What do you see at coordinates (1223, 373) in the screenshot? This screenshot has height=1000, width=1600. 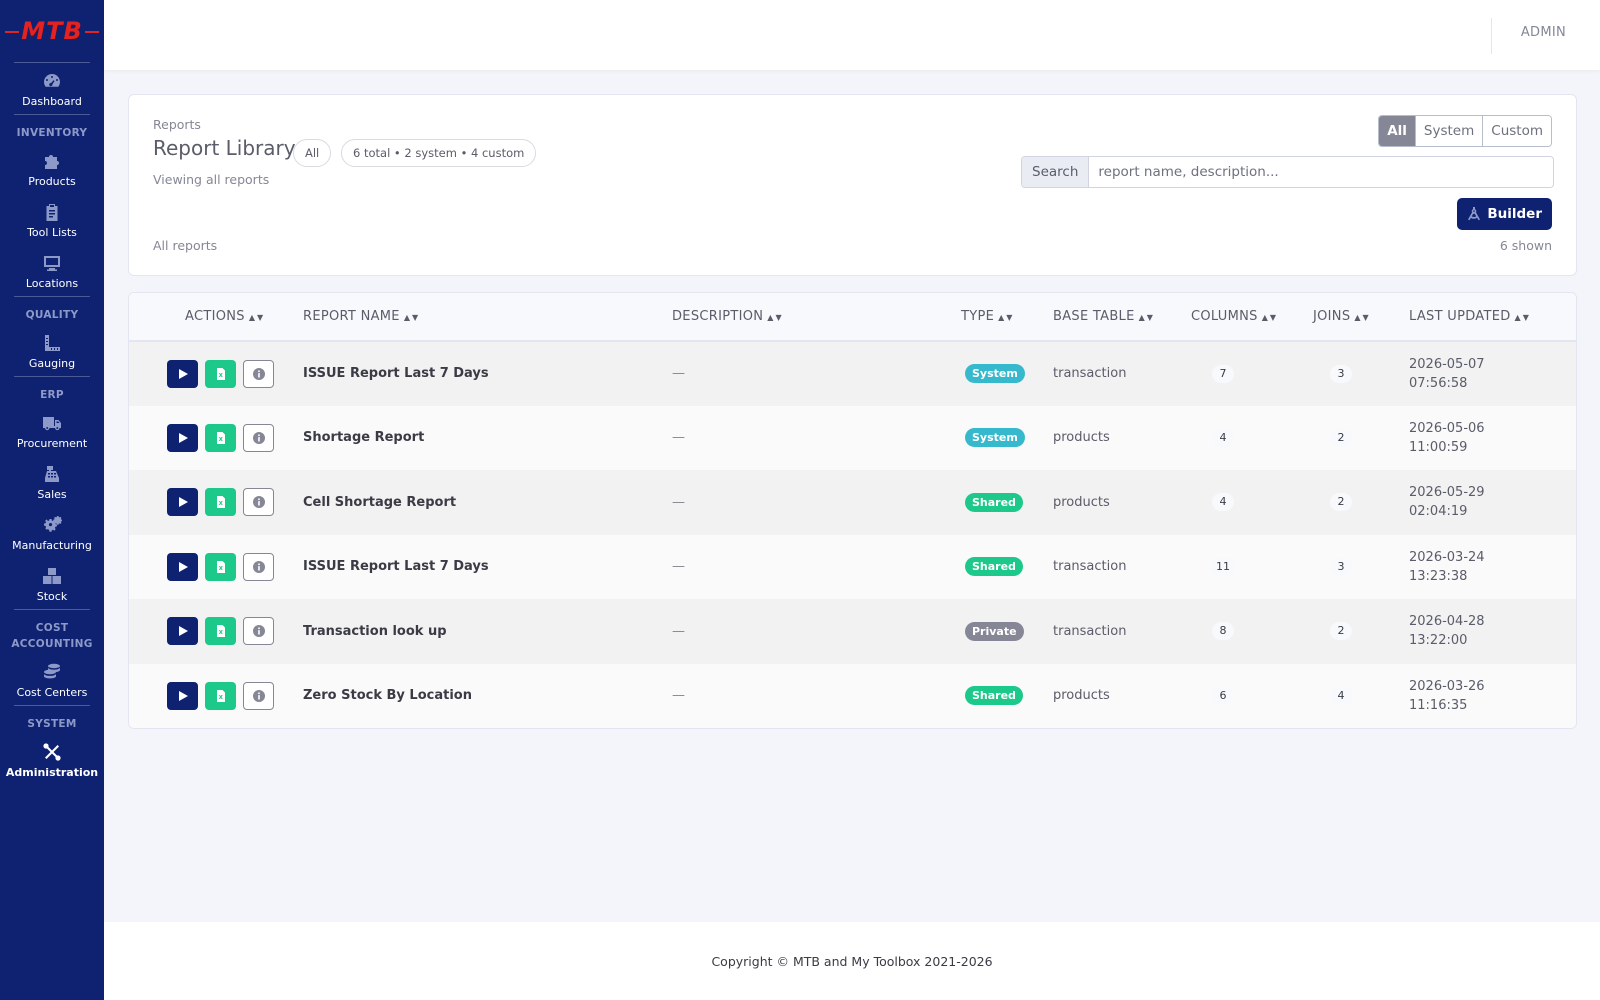 I see `columns-count: 7` at bounding box center [1223, 373].